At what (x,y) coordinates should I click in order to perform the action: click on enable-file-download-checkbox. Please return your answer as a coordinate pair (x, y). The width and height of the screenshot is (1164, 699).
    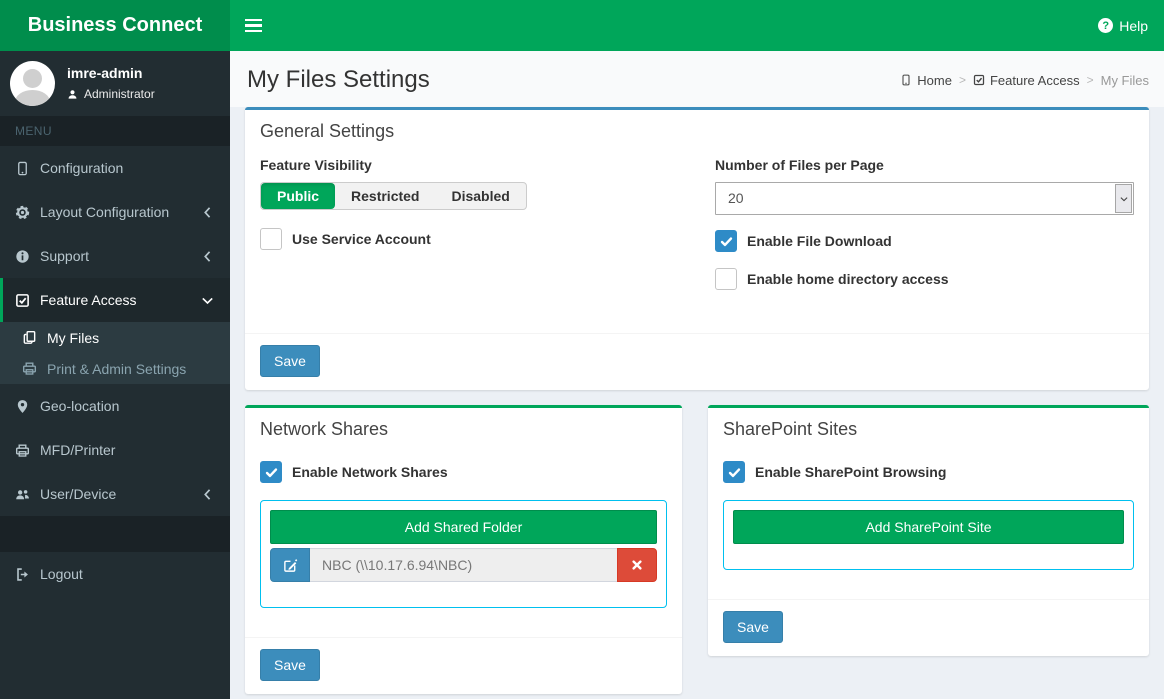
    Looking at the image, I should click on (726, 241).